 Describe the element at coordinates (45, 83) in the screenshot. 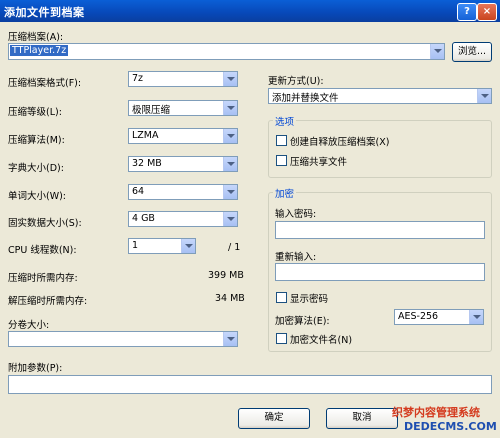

I see `format-label: 压缩档案格式(F):` at that location.